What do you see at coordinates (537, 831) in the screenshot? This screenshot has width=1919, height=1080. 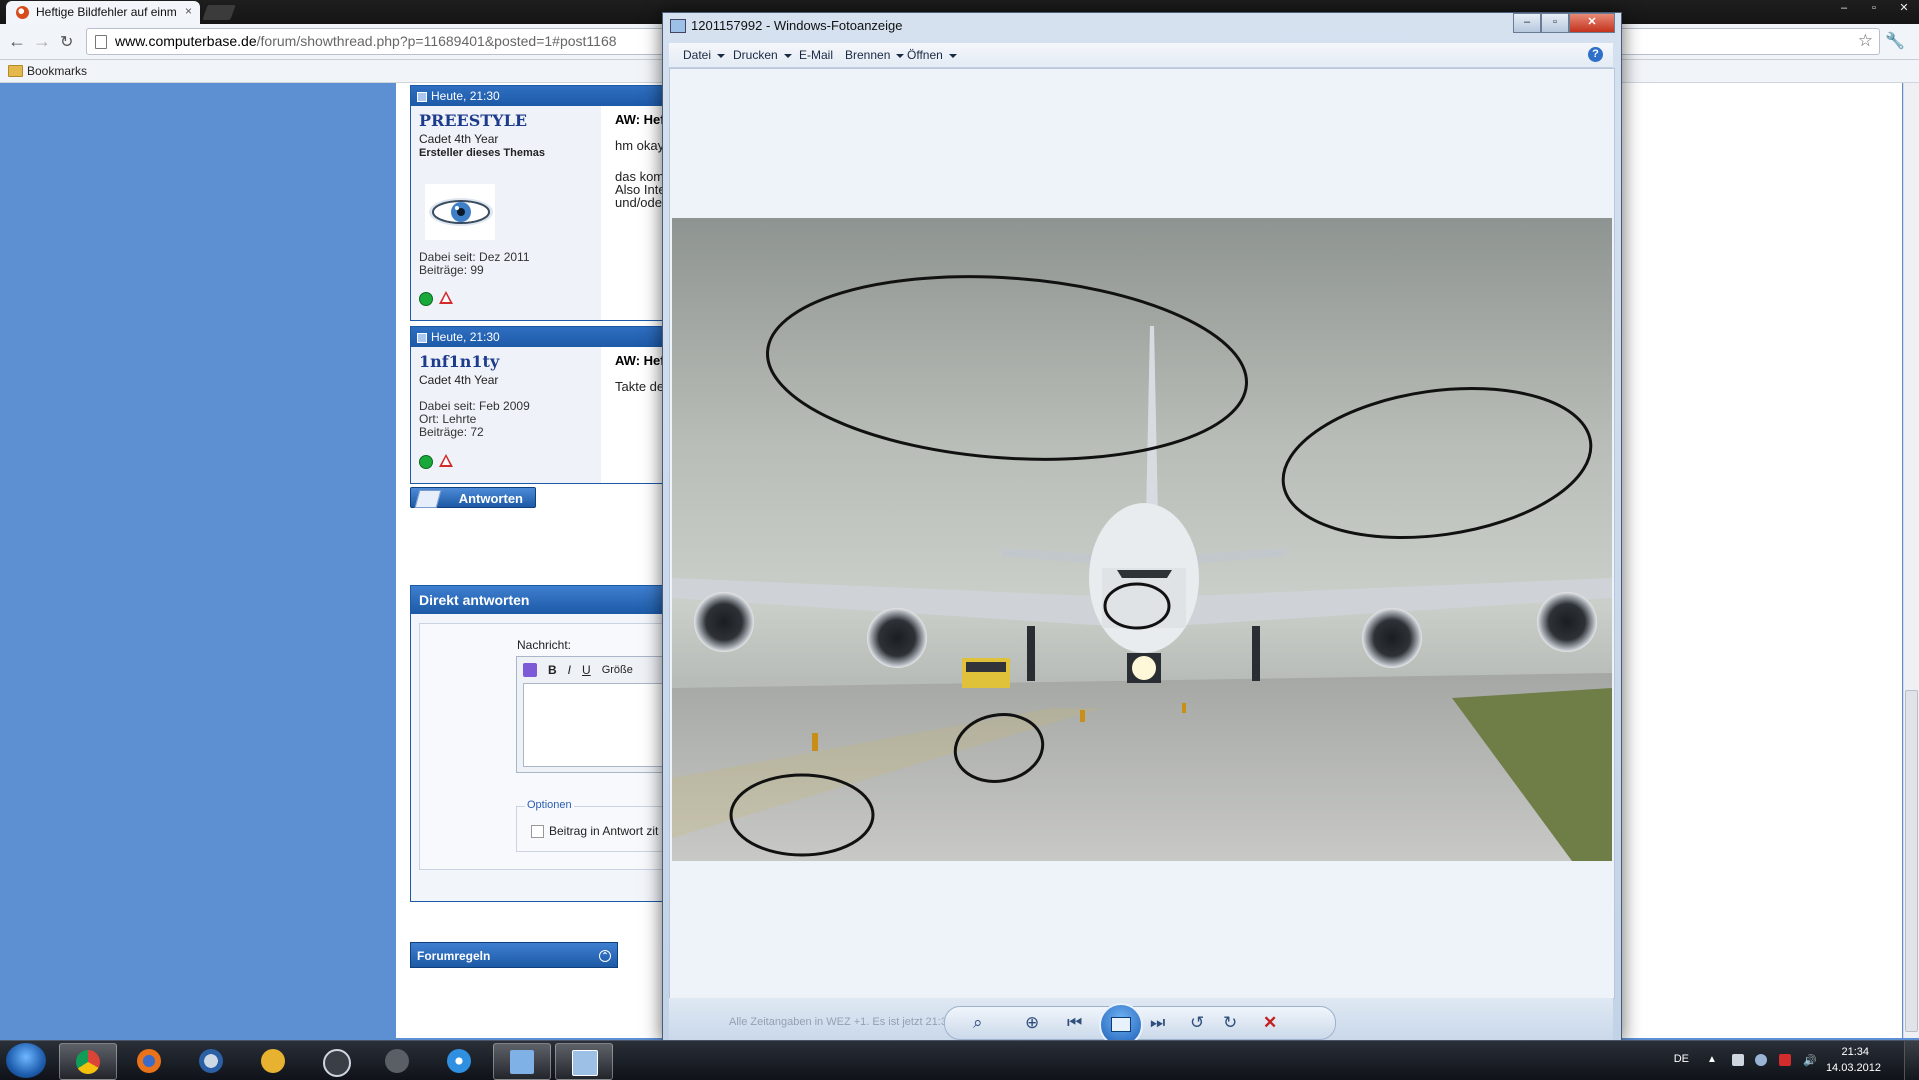 I see `quote-checkbox` at bounding box center [537, 831].